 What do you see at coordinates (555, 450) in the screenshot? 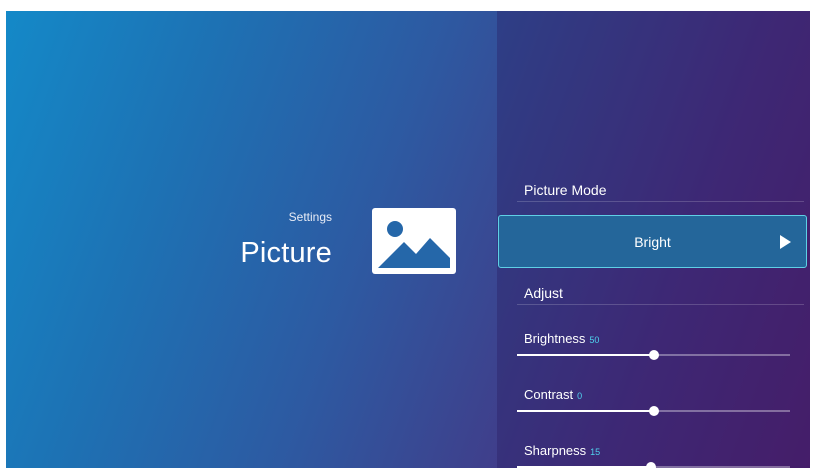
I see `sharpness-label-text: Sharpness` at bounding box center [555, 450].